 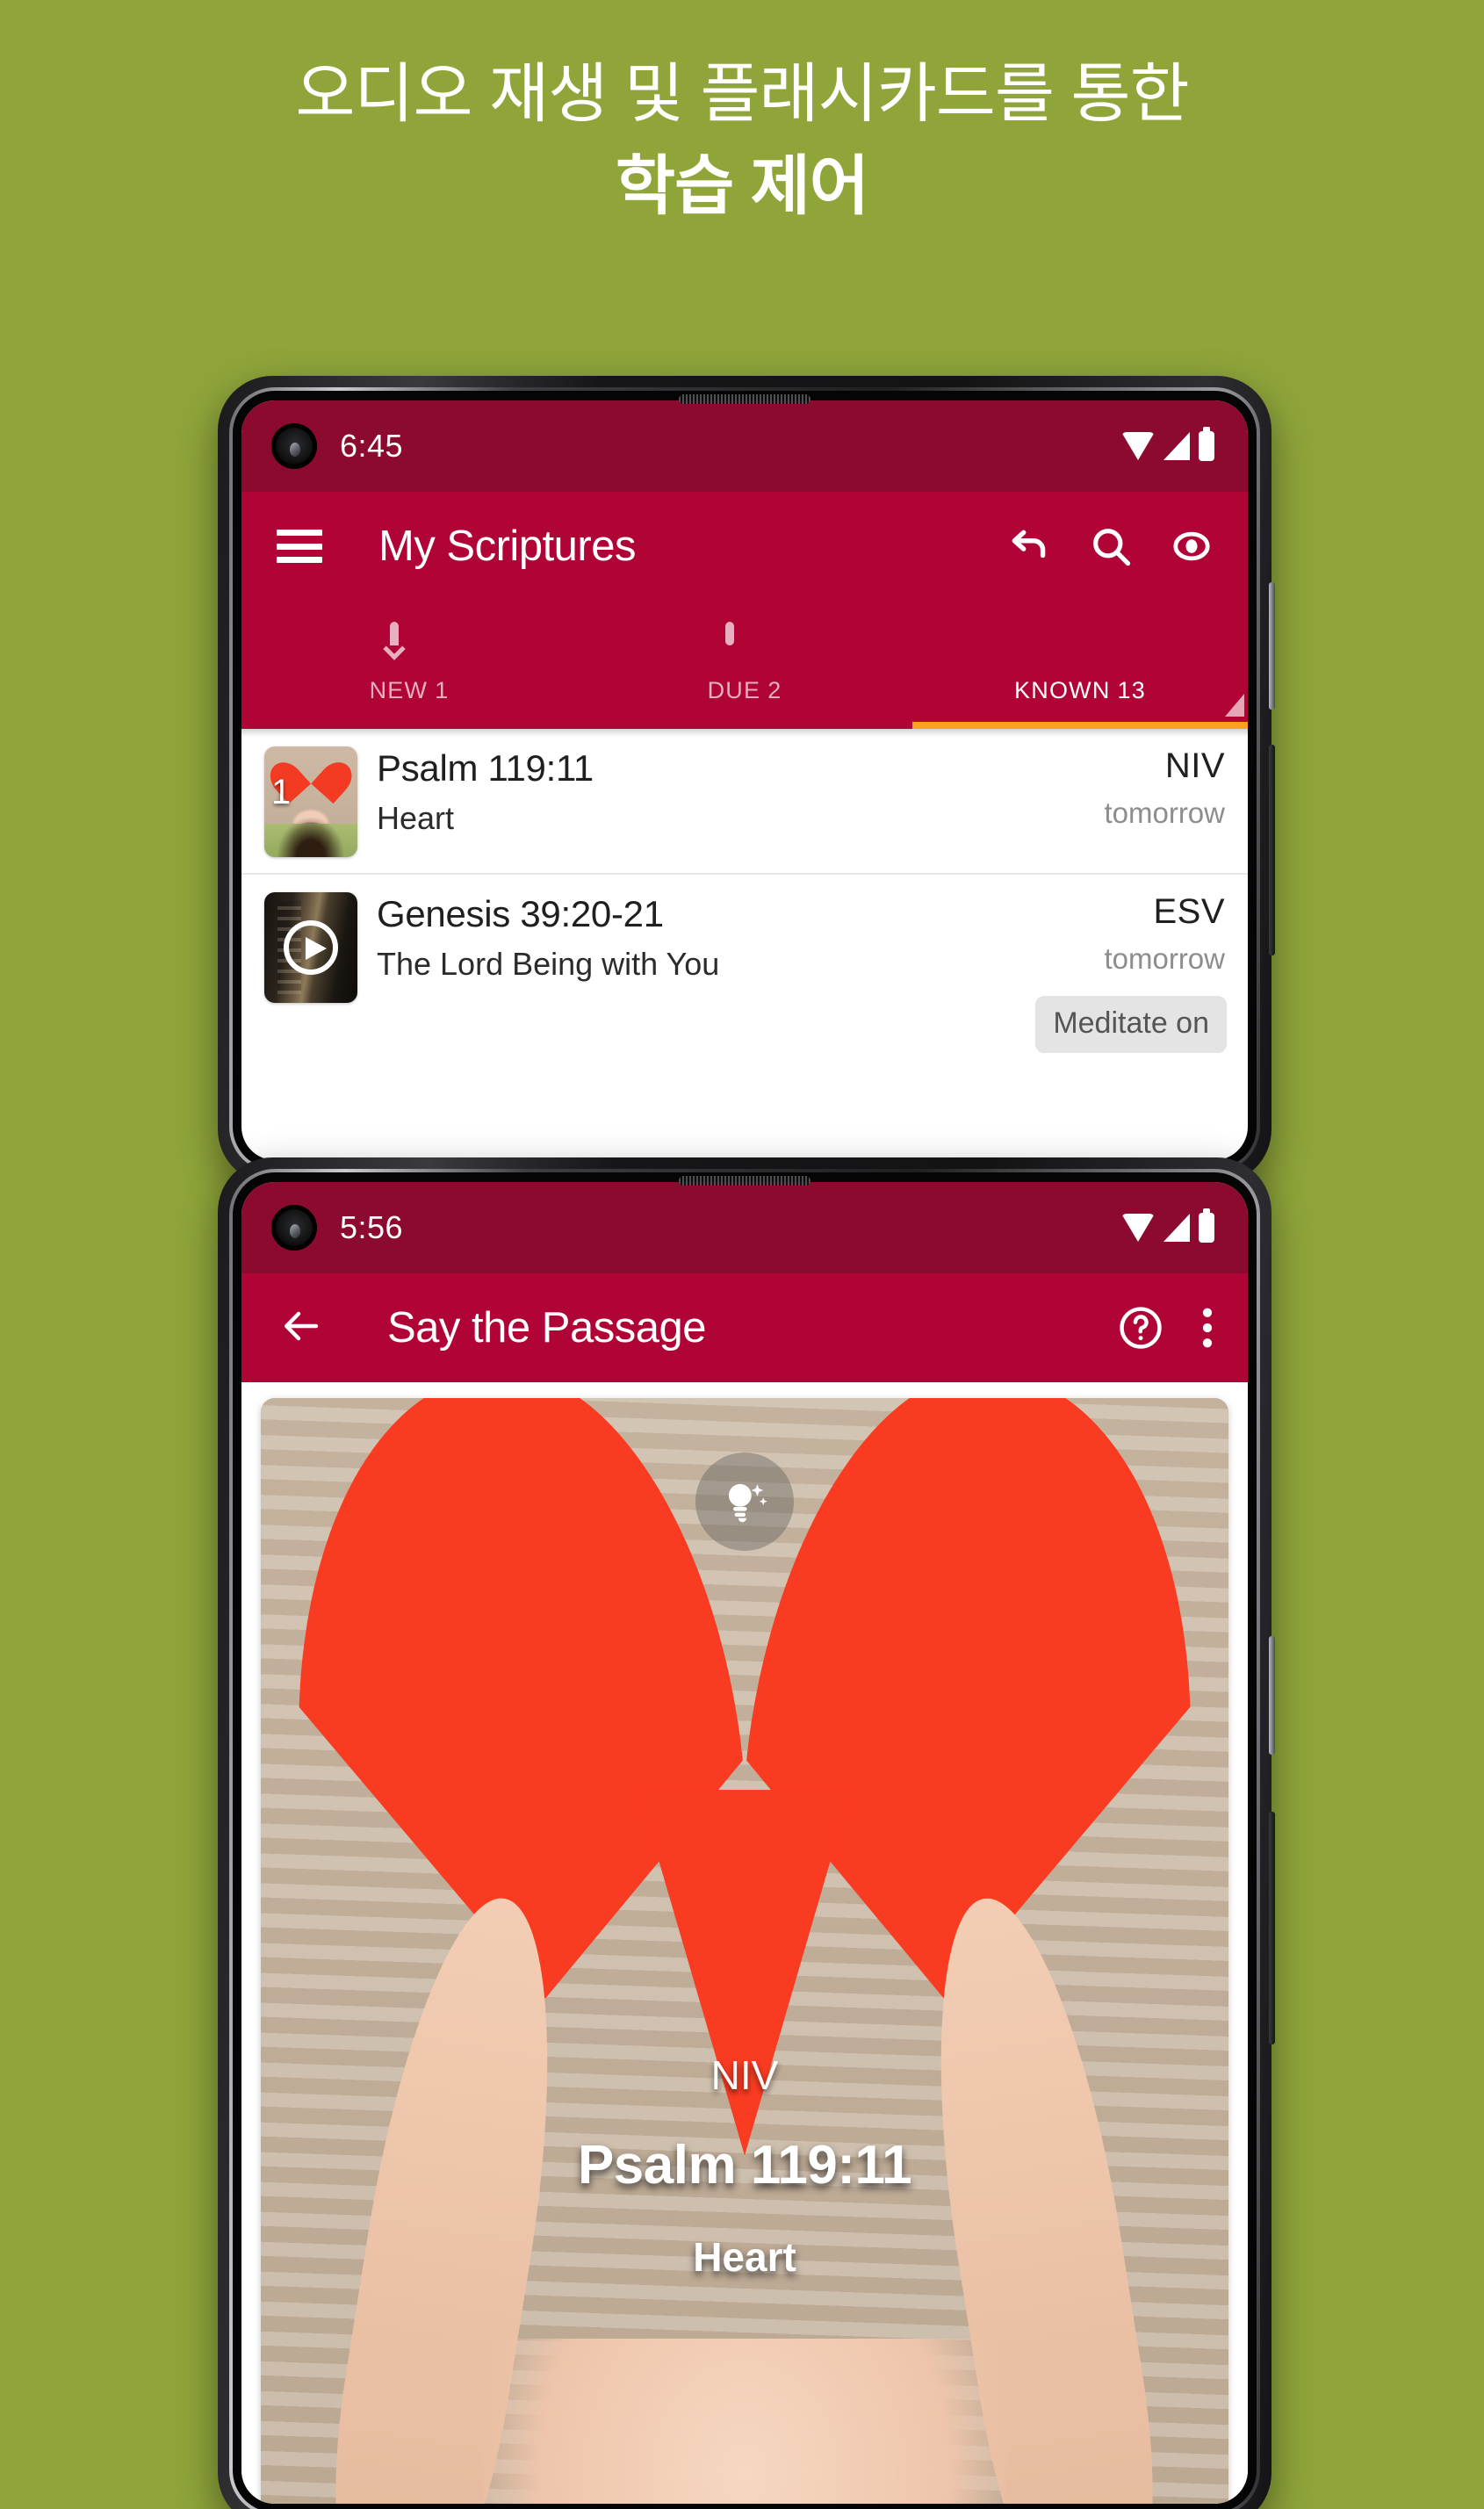 I want to click on scripture-title: The Lord Being with You, so click(x=548, y=964).